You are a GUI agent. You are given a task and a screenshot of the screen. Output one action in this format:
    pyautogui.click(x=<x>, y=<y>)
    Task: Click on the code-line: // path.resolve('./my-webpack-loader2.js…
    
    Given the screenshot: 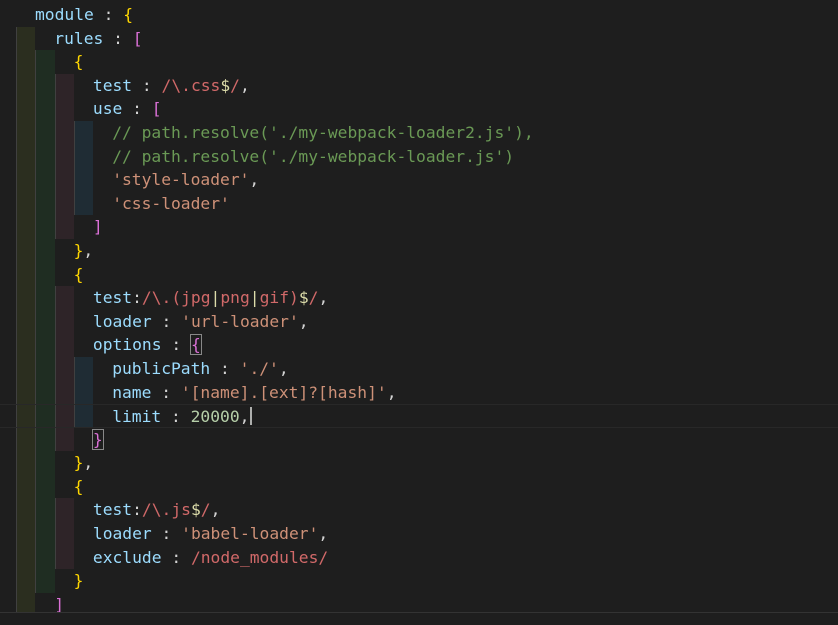 What is the action you would take?
    pyautogui.click(x=419, y=132)
    